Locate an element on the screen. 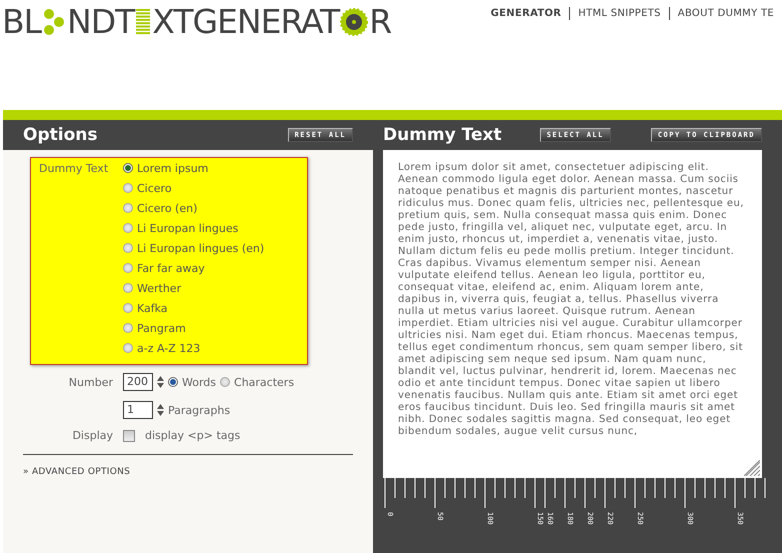  checkbox is located at coordinates (129, 436).